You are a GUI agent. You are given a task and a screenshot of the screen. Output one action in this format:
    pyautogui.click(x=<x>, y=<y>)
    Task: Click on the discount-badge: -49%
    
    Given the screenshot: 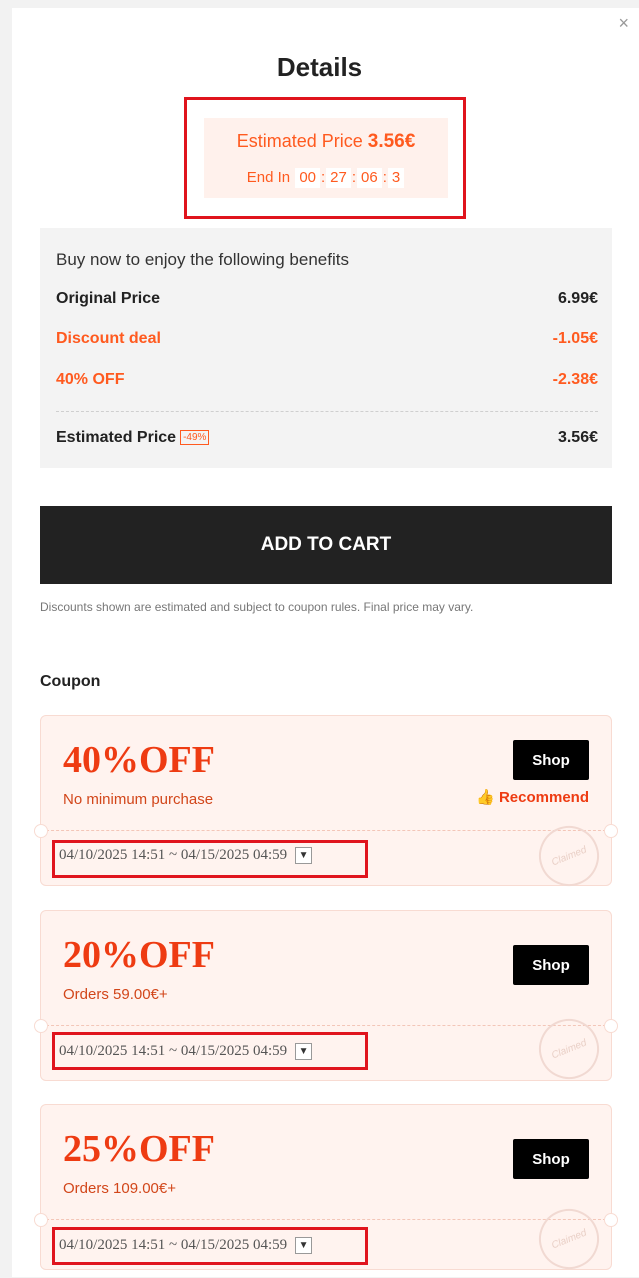 What is the action you would take?
    pyautogui.click(x=195, y=437)
    